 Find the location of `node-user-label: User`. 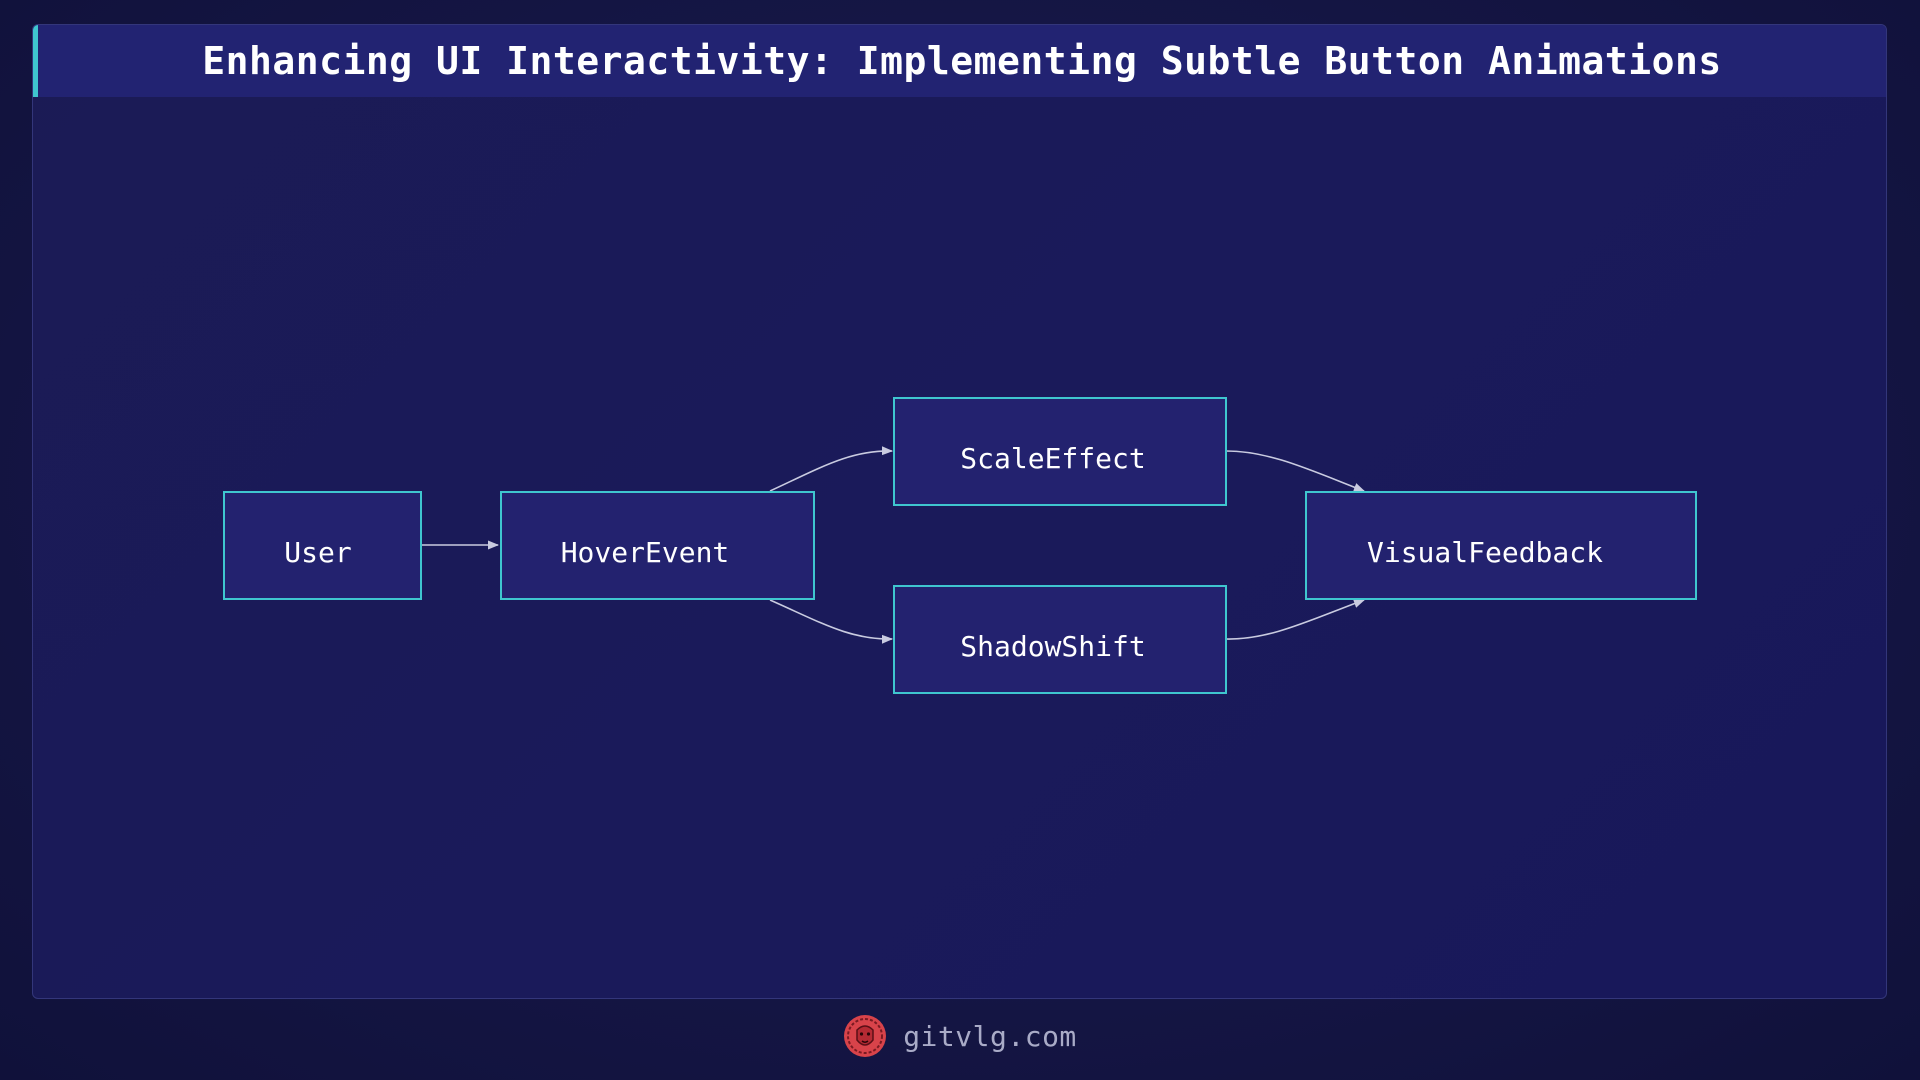

node-user-label: User is located at coordinates (317, 552).